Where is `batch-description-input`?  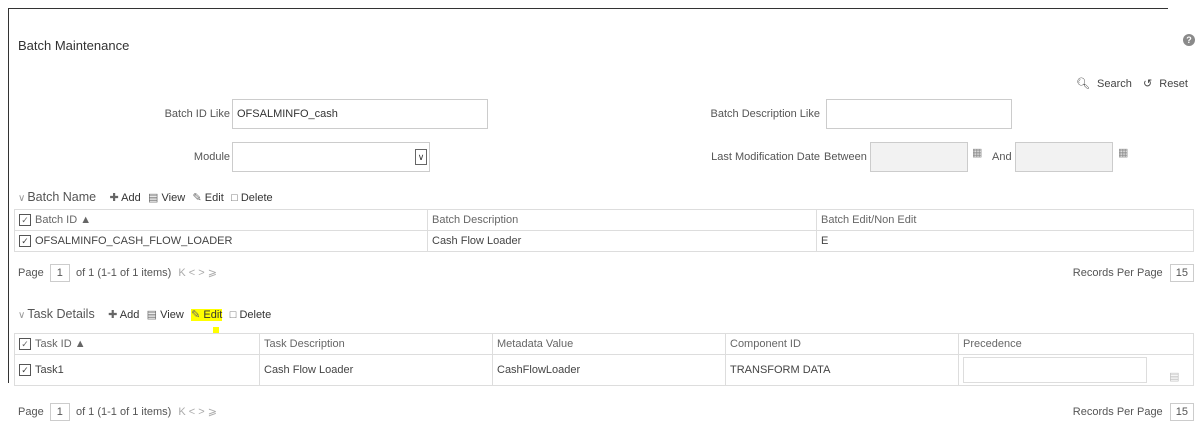 batch-description-input is located at coordinates (919, 114).